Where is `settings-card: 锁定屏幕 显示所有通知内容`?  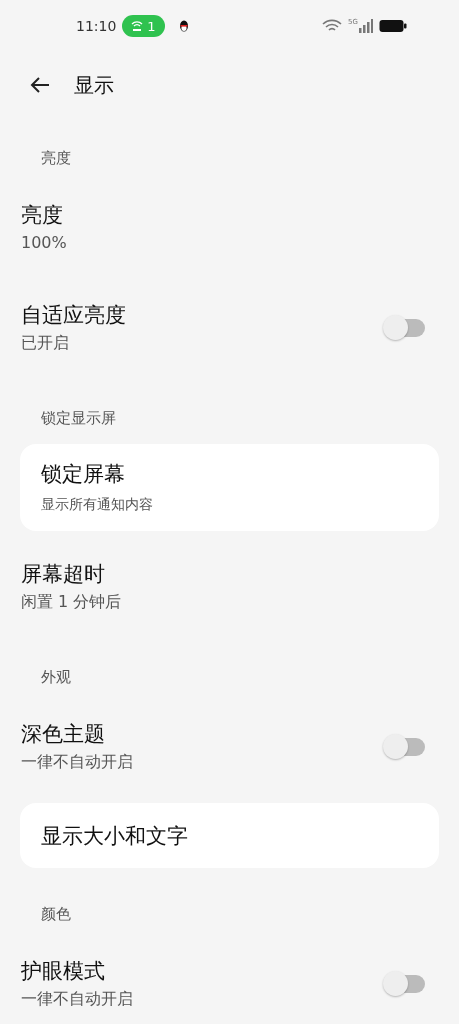
settings-card: 锁定屏幕 显示所有通知内容 is located at coordinates (229, 487).